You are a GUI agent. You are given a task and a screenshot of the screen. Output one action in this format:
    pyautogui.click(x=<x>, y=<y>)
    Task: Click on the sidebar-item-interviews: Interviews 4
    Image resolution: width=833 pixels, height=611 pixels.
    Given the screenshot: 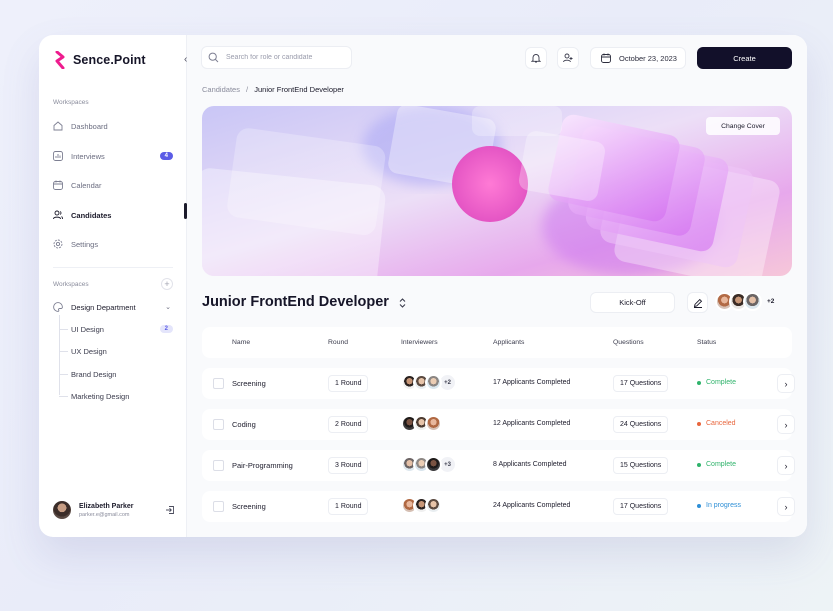 What is the action you would take?
    pyautogui.click(x=113, y=156)
    